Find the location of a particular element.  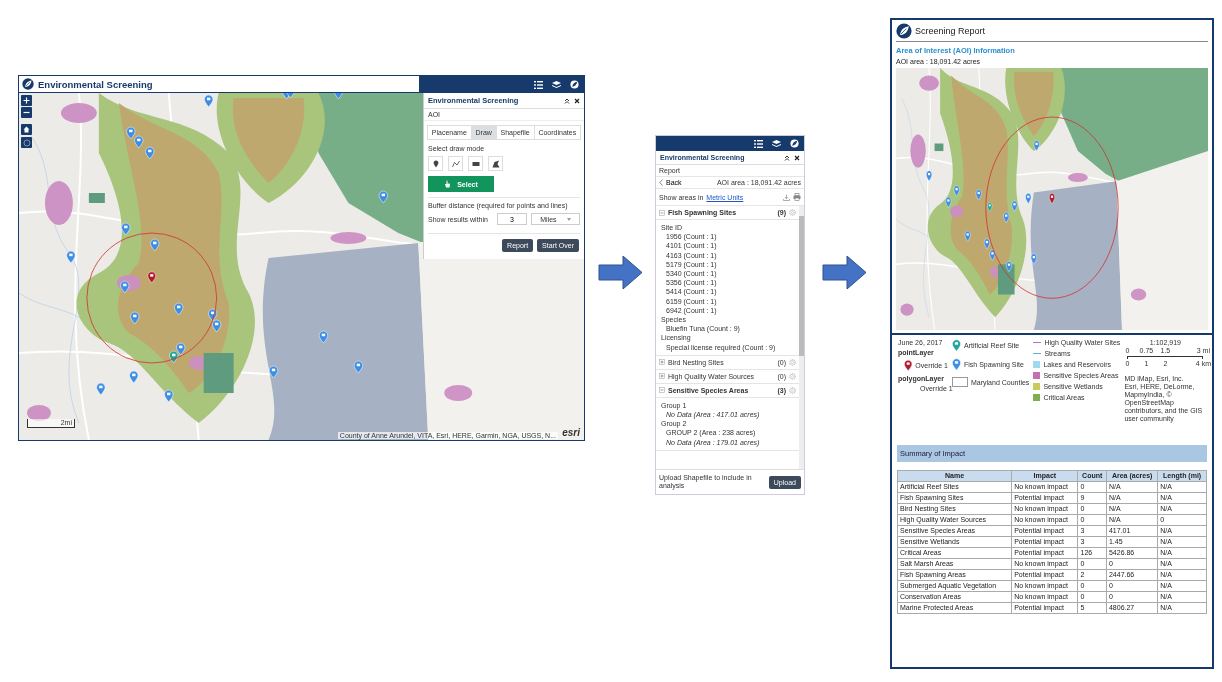

polyline-tool-icon is located at coordinates (455, 163).